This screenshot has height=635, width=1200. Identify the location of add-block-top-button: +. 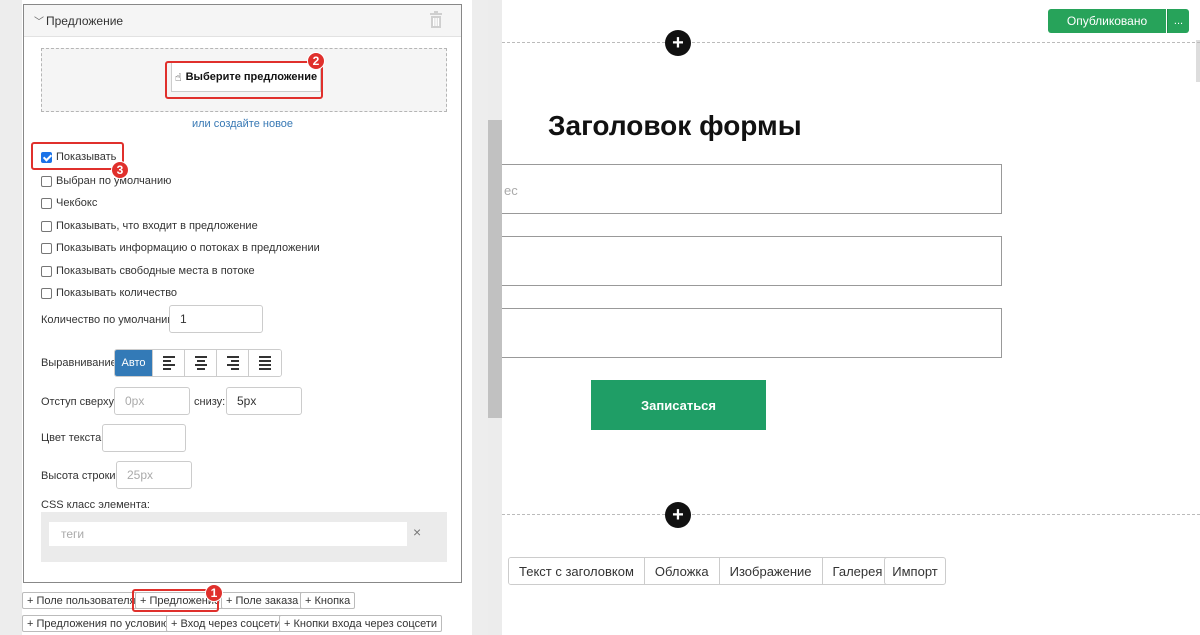
(678, 43).